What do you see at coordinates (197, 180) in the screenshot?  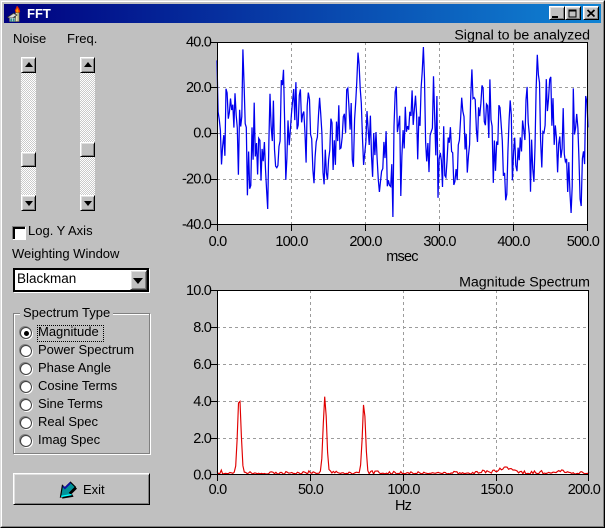 I see `svg-text: -20.0` at bounding box center [197, 180].